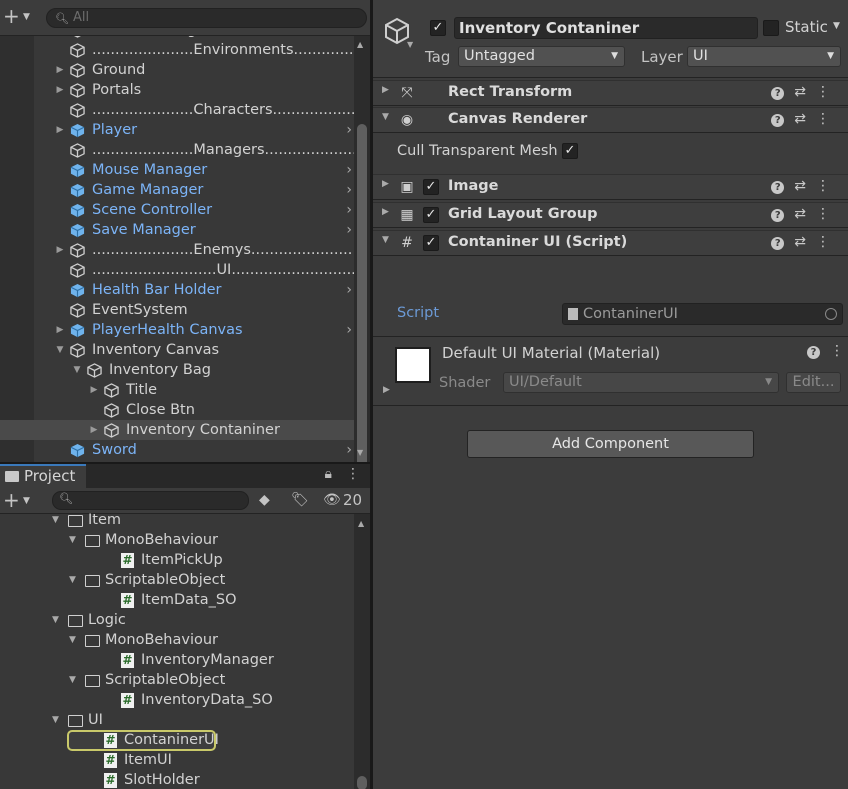  Describe the element at coordinates (410, 44) in the screenshot. I see `chevron-down-icon: ▼` at that location.